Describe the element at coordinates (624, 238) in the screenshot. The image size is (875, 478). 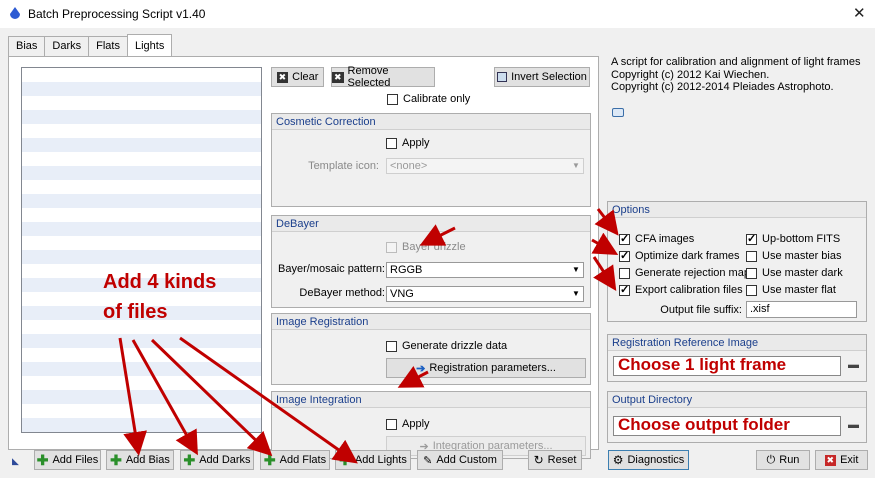
I see `cfa-images-checkbox` at that location.